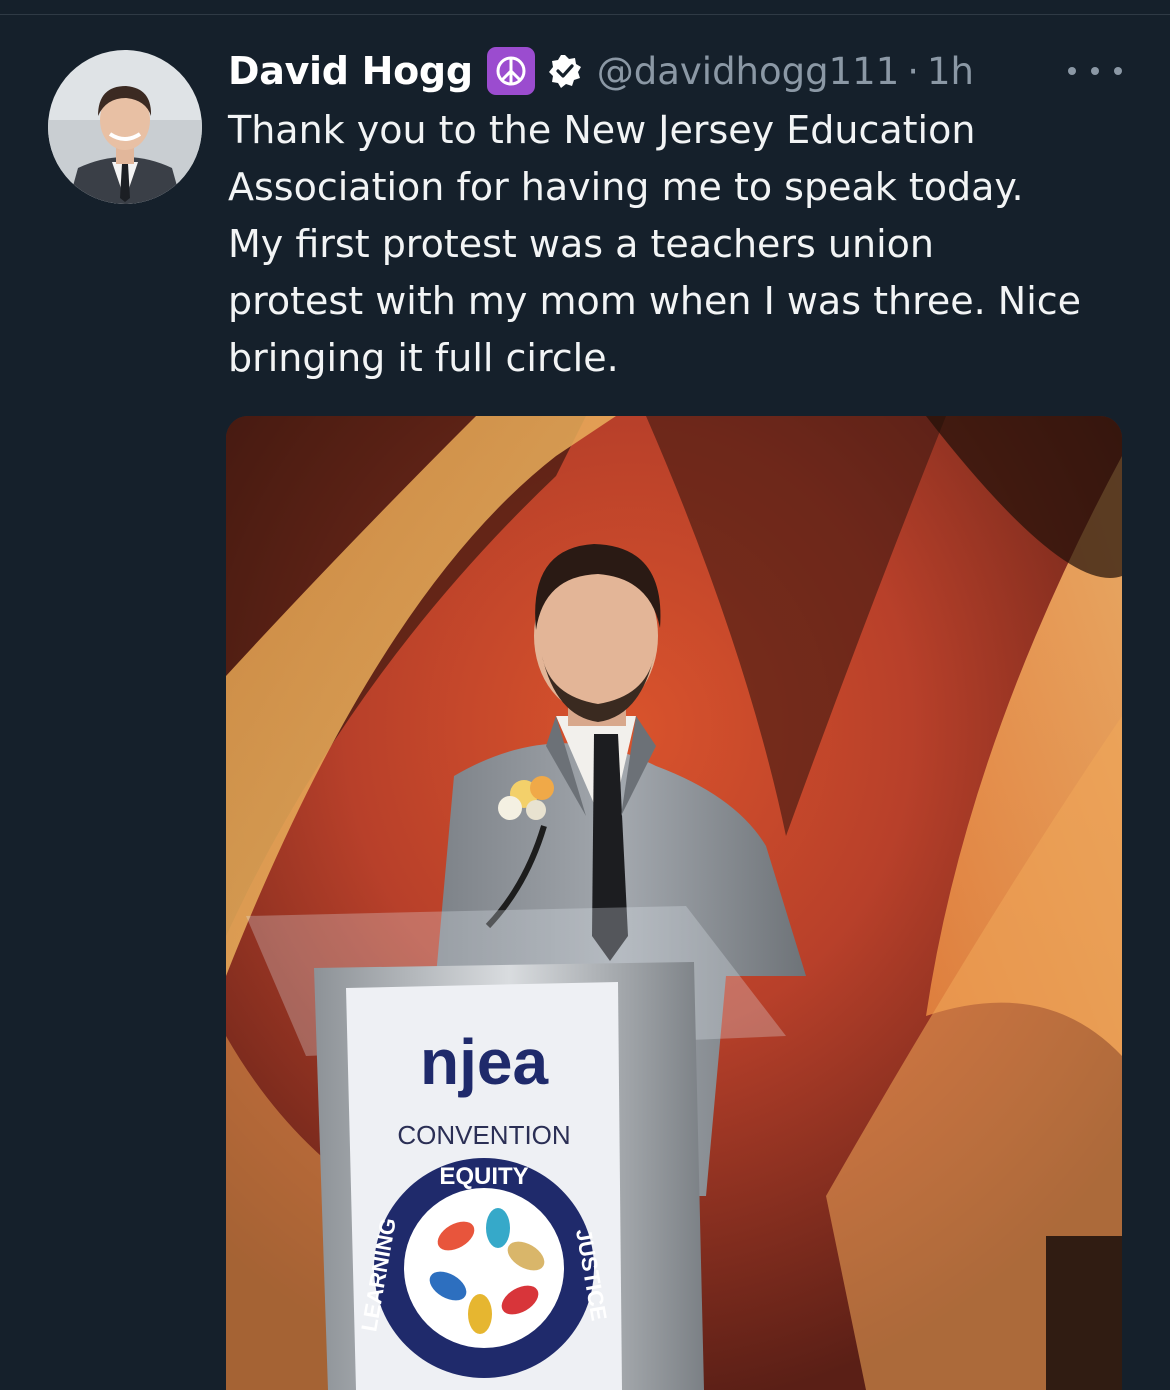  Describe the element at coordinates (483, 1135) in the screenshot. I see `podium-subtitle: CONVENTION` at that location.